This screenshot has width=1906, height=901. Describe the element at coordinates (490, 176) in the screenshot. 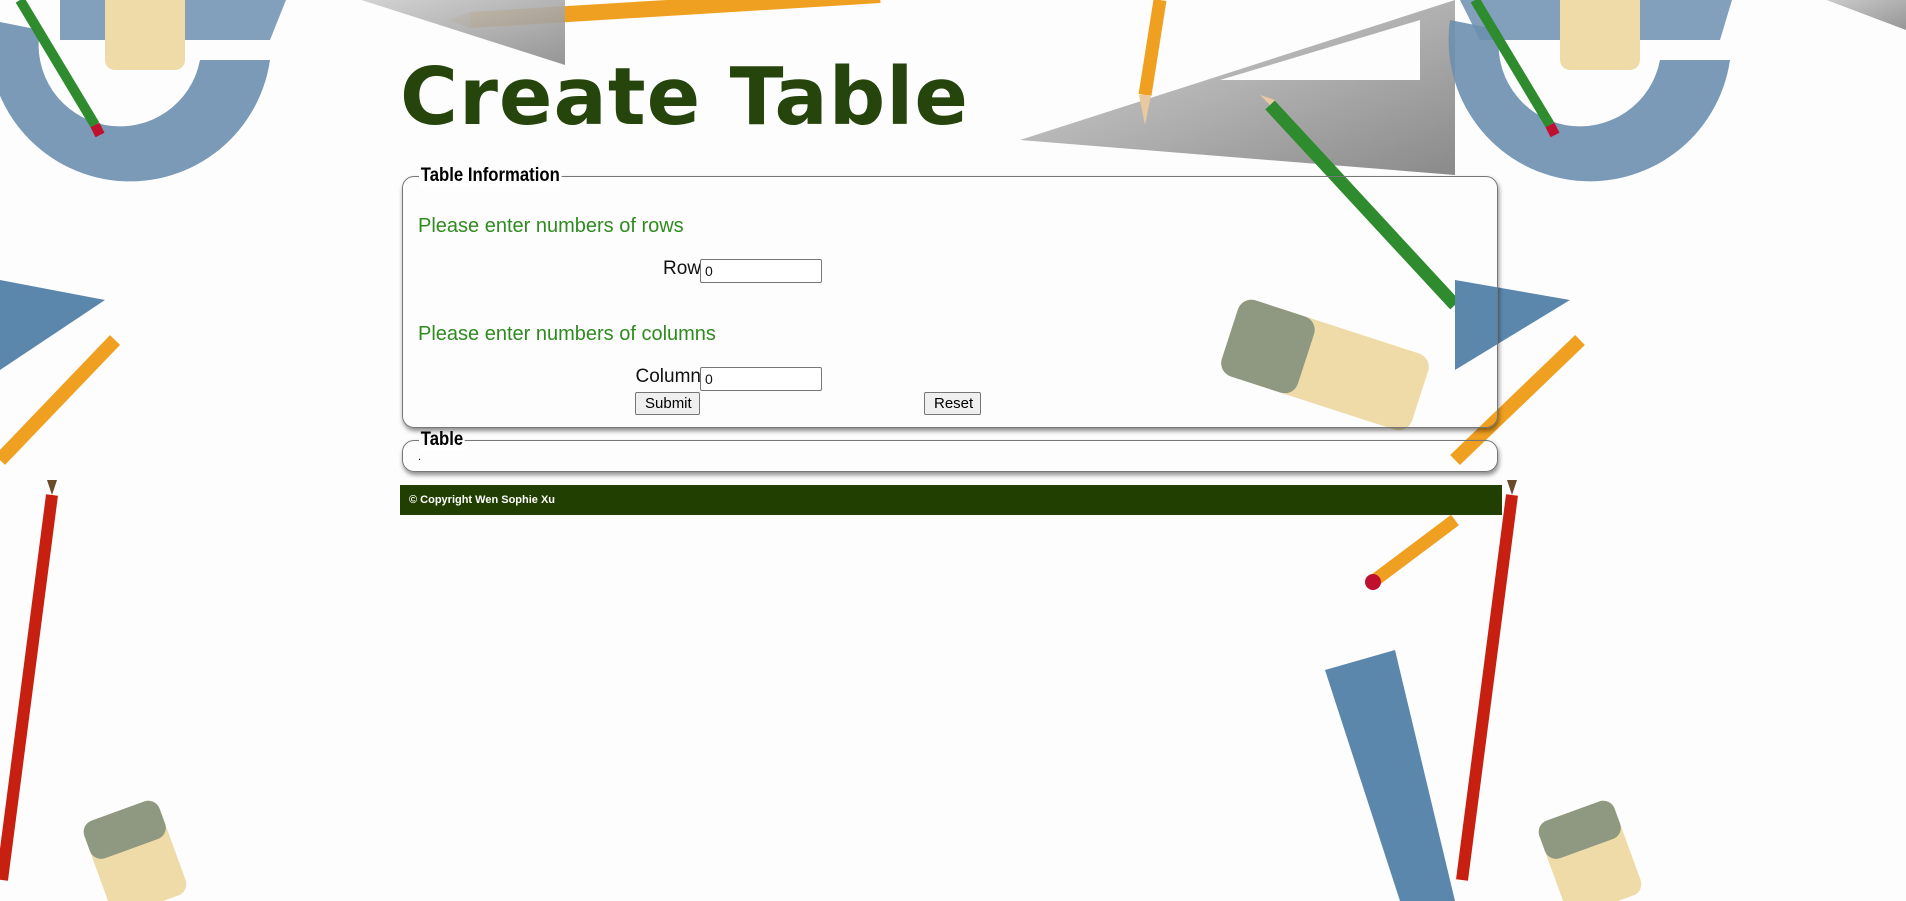

I see `table-information-legend: Table Information` at that location.